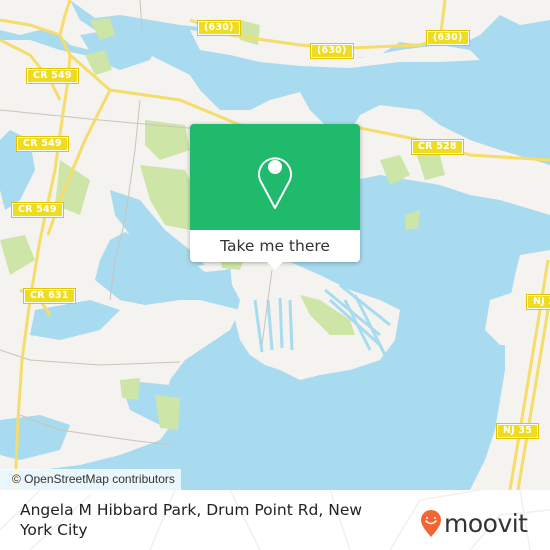 The height and width of the screenshot is (550, 550). I want to click on popup-pointer, so click(275, 266).